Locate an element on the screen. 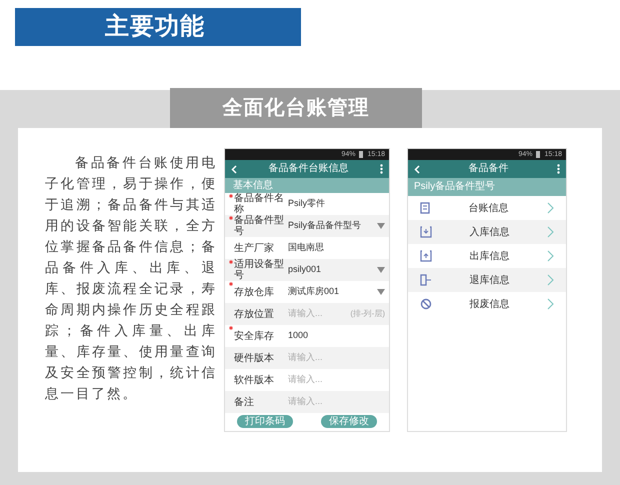  menu-item-label: 退库信息 is located at coordinates (489, 281).